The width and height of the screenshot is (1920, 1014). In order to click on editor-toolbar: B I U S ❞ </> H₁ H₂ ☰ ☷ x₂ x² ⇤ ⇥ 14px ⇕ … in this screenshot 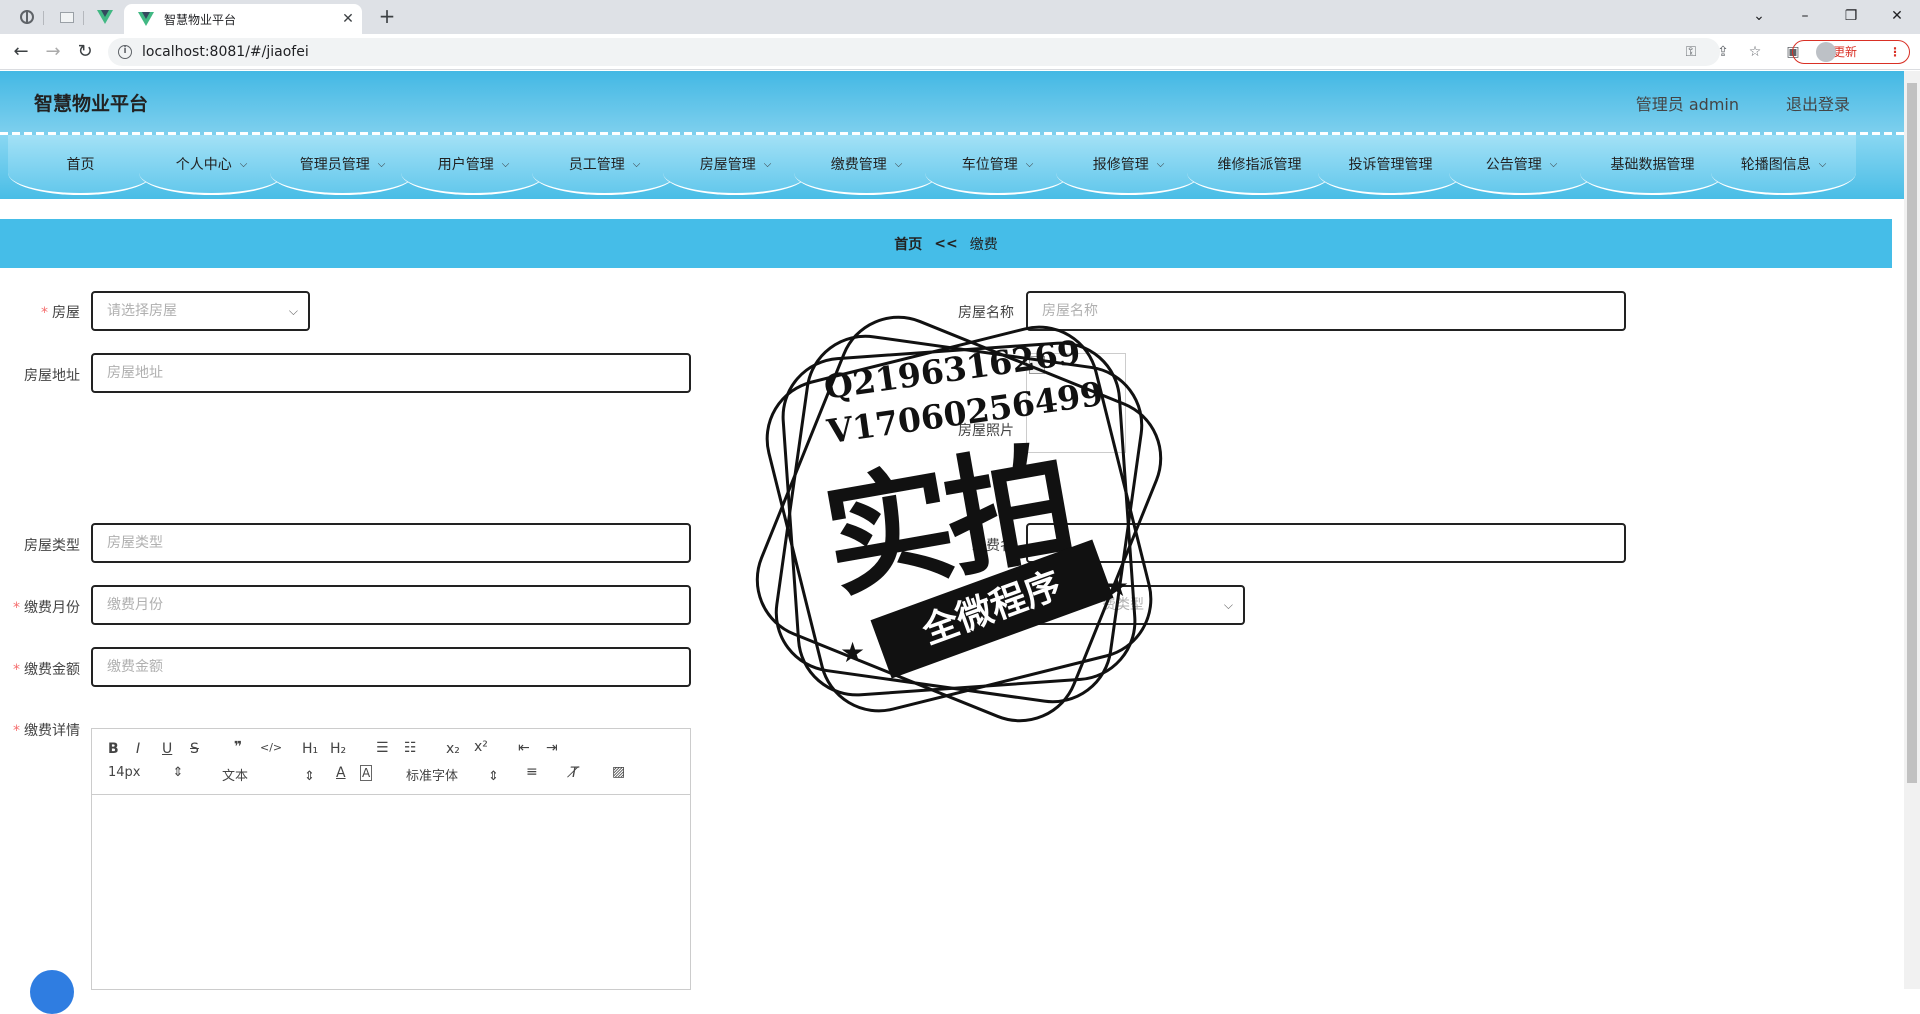, I will do `click(391, 762)`.